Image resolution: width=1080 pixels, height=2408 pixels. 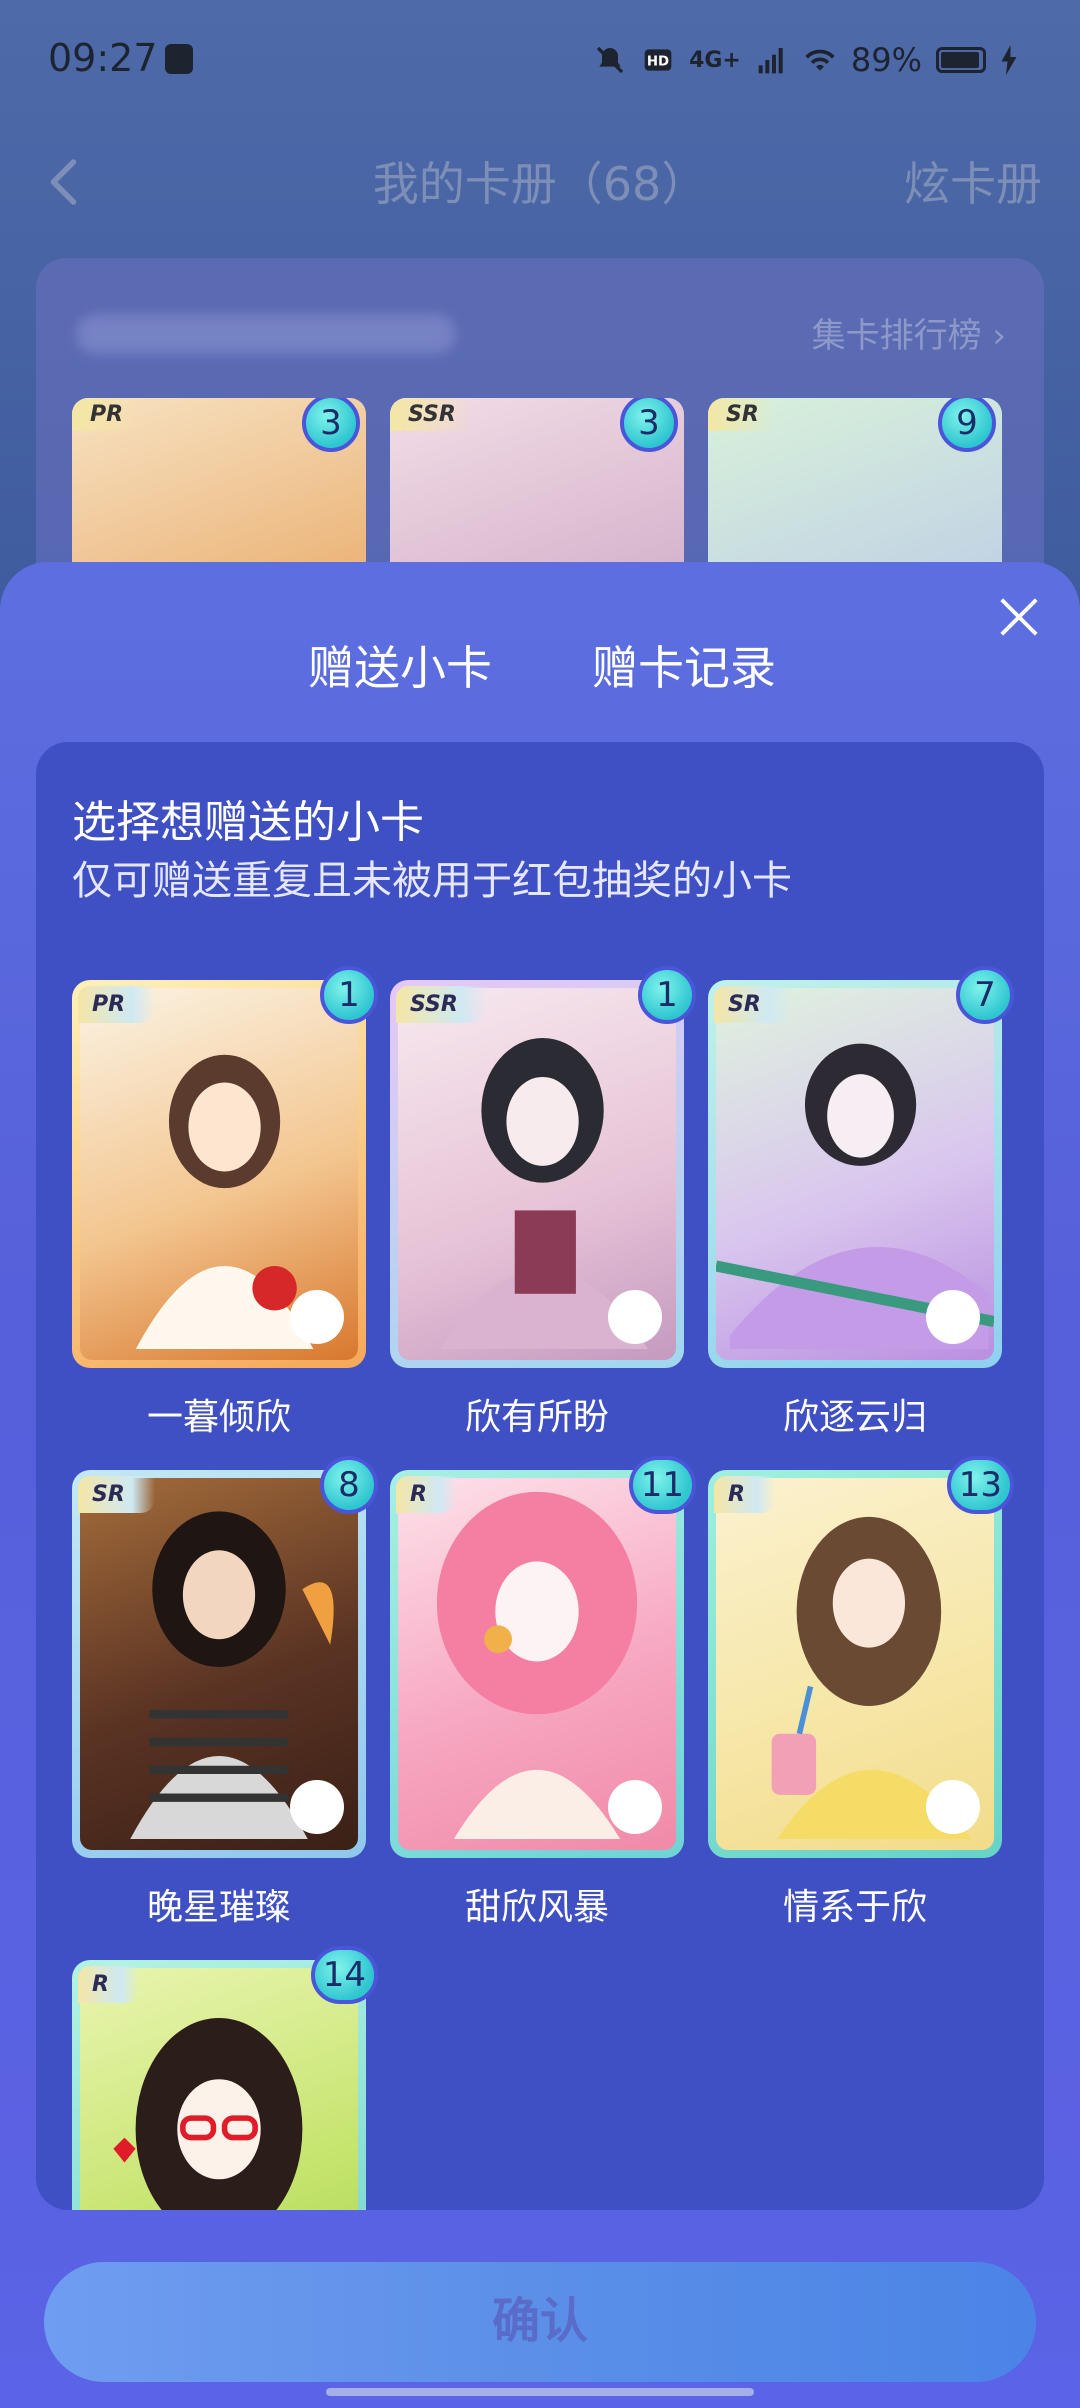 I want to click on card-frame: R 11, so click(x=543, y=1657).